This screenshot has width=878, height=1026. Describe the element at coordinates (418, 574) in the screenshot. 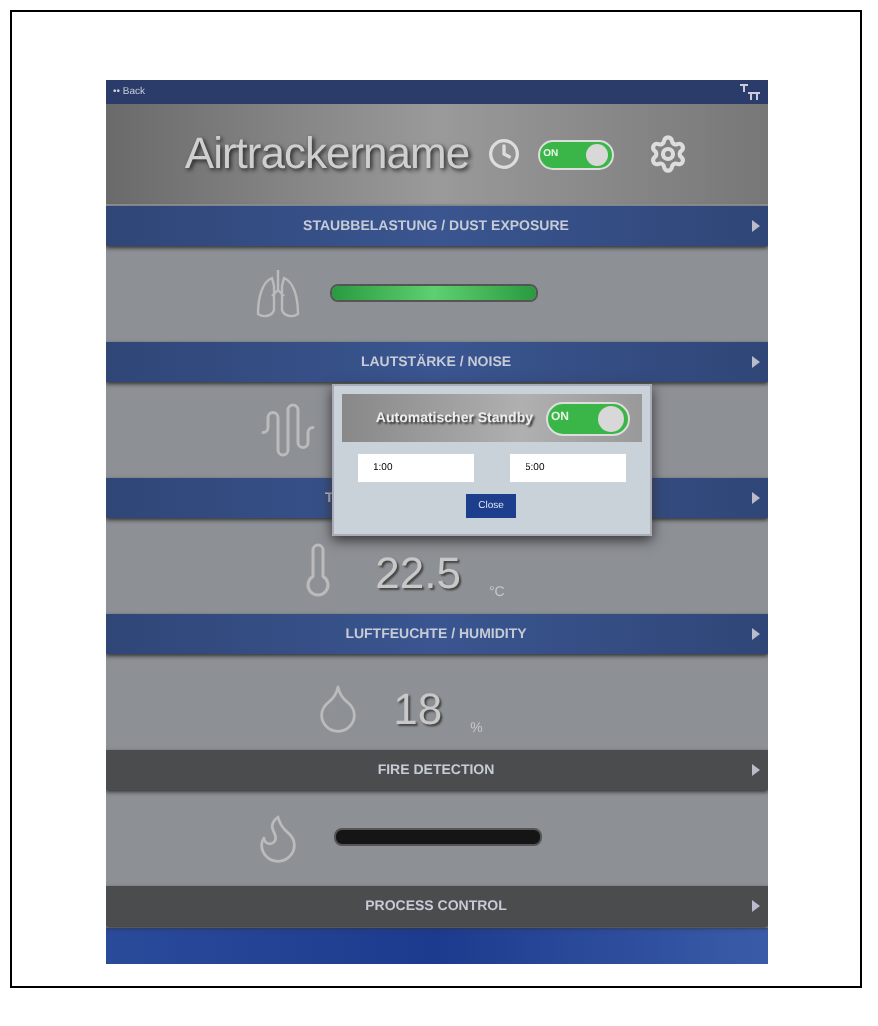

I see `reading-value: 22.5` at that location.